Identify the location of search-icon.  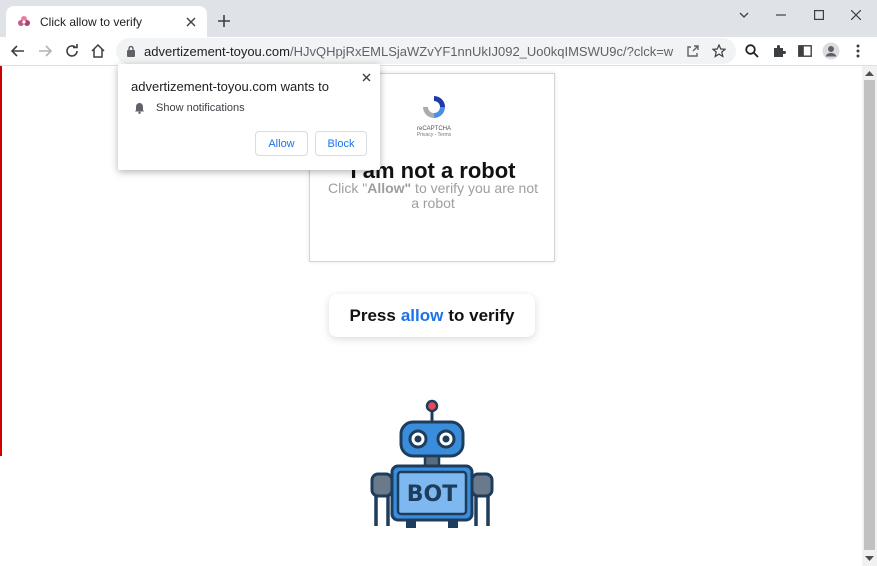
(752, 51).